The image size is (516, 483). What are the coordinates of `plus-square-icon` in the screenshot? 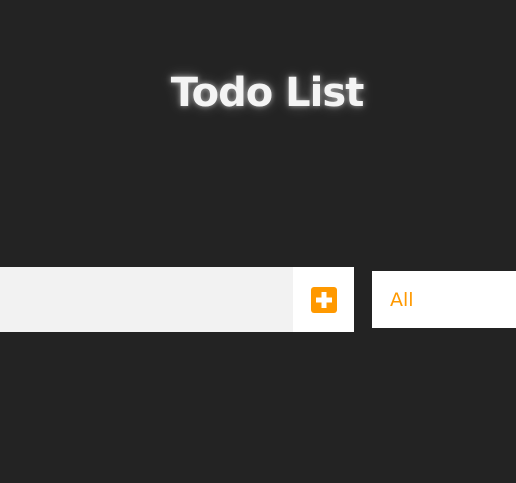 It's located at (323, 299).